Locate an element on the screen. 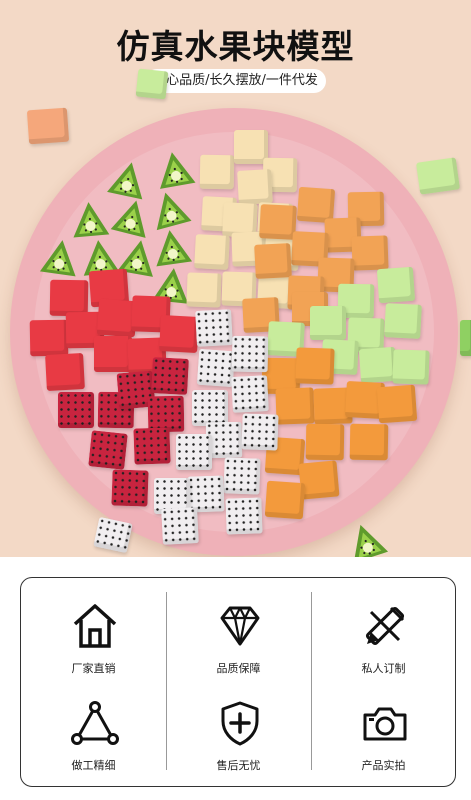  feature-label: 厂家直销 is located at coordinates (93, 668).